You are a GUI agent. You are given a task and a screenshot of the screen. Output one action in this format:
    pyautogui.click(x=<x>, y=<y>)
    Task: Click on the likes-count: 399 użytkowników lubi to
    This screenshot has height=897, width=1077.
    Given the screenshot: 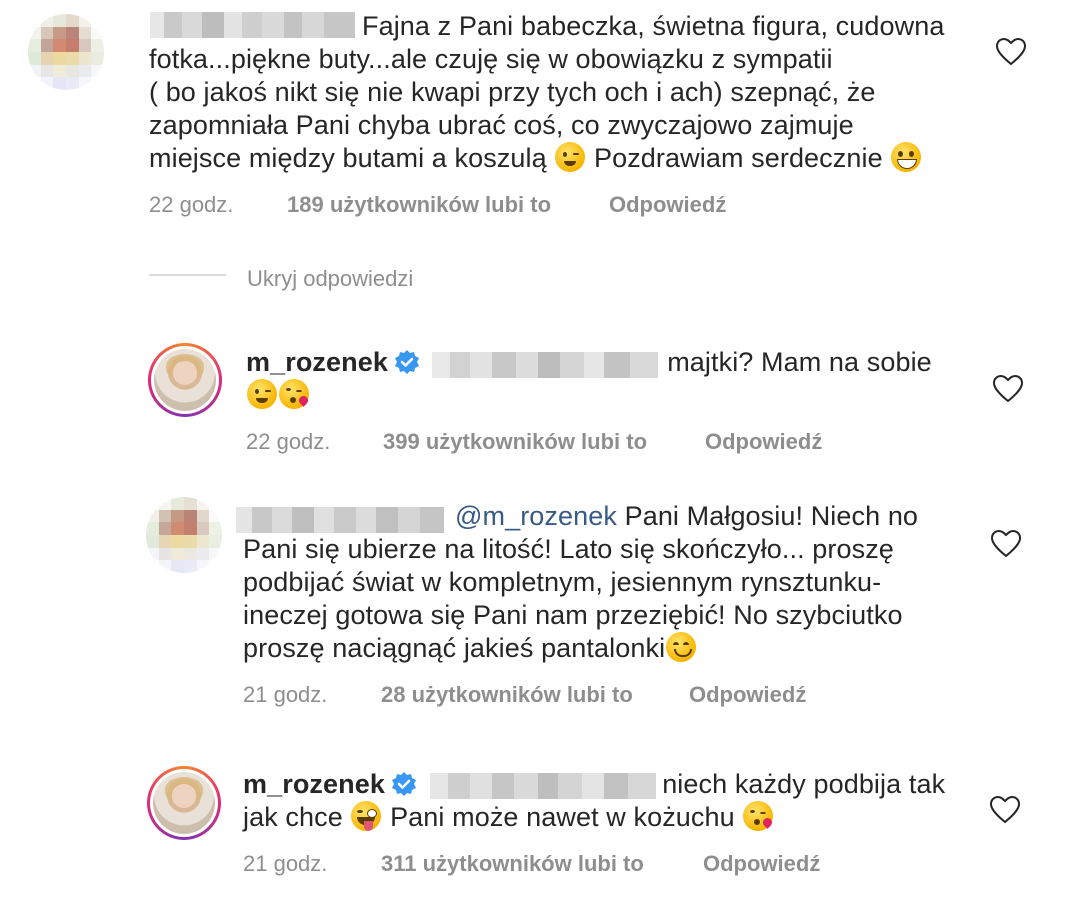 What is the action you would take?
    pyautogui.click(x=515, y=442)
    